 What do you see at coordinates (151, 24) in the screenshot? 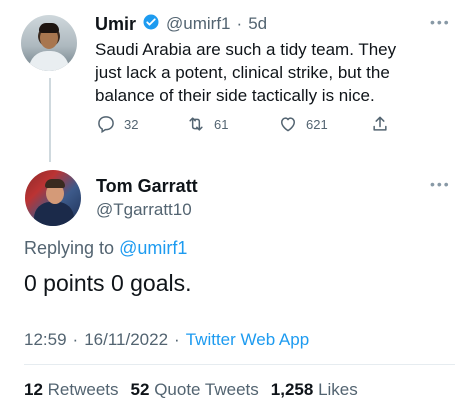
I see `verified-badge-icon` at bounding box center [151, 24].